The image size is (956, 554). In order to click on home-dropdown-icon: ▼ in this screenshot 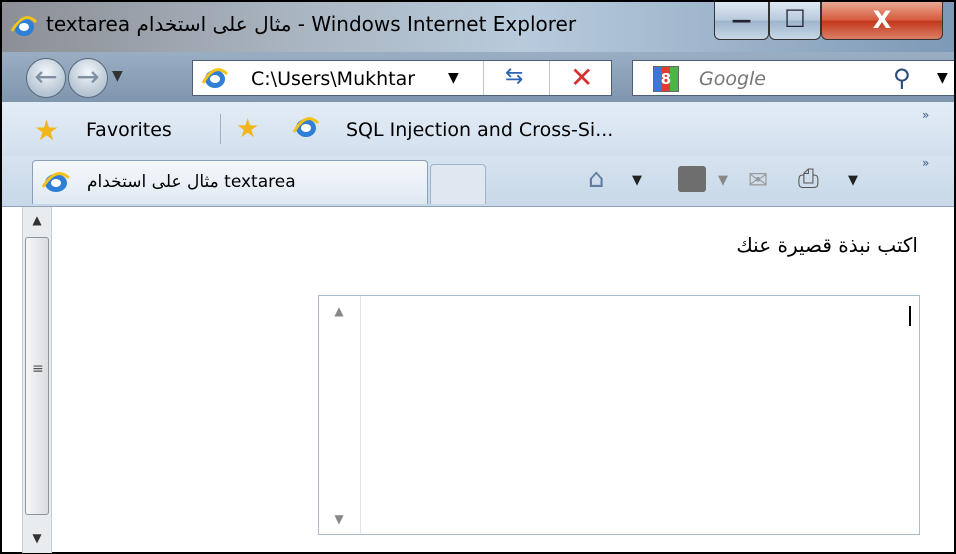, I will do `click(637, 180)`.